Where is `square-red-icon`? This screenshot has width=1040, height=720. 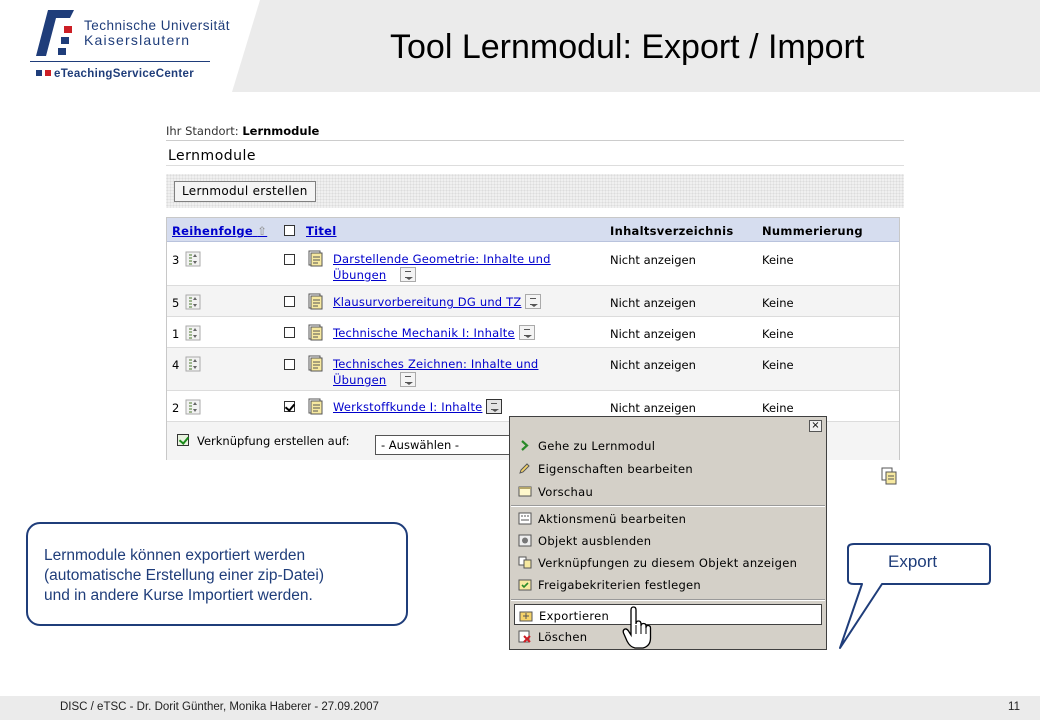 square-red-icon is located at coordinates (48, 73).